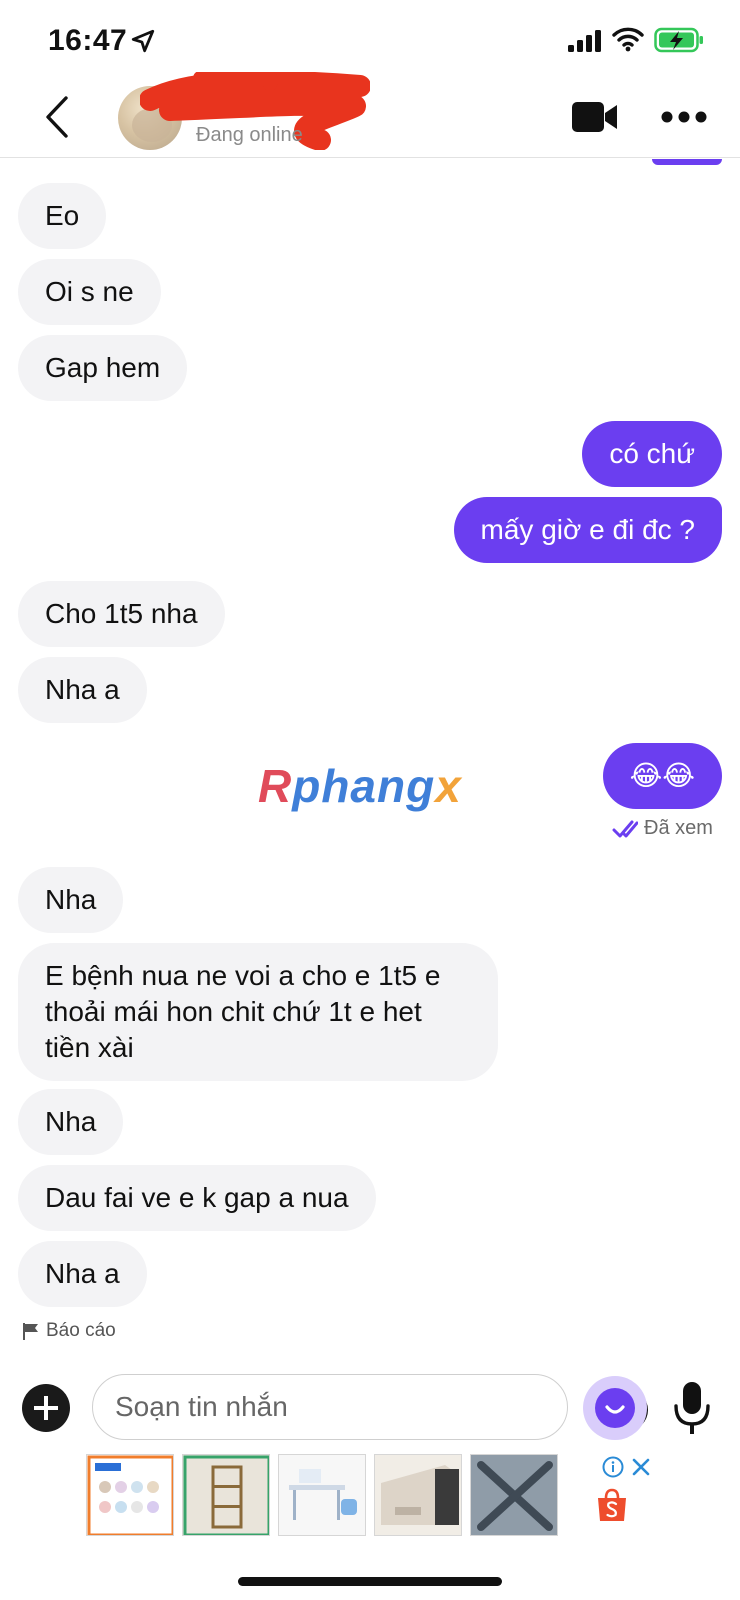  What do you see at coordinates (58, 117) in the screenshot?
I see `back-chevron-icon` at bounding box center [58, 117].